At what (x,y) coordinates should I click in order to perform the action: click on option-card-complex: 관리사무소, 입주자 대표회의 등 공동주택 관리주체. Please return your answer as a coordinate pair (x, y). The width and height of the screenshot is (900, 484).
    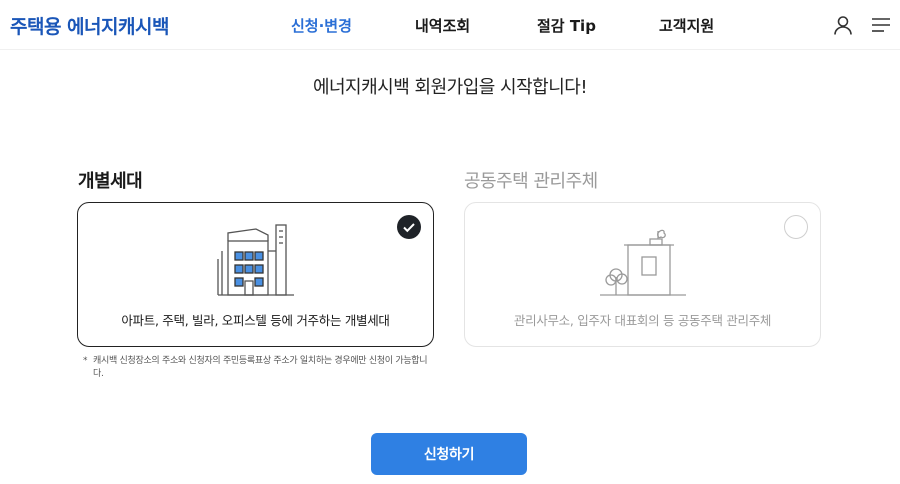
    Looking at the image, I should click on (642, 274).